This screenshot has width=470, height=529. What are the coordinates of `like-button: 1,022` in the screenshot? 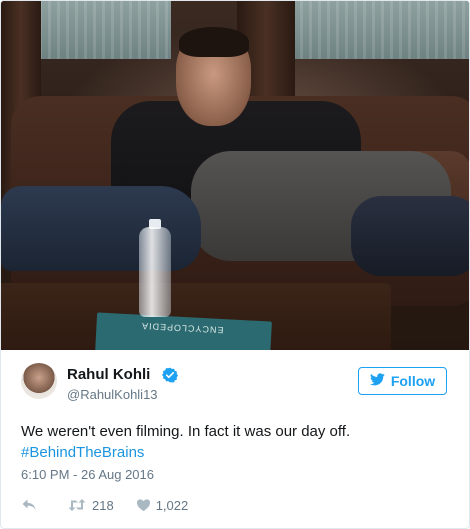 It's located at (162, 505).